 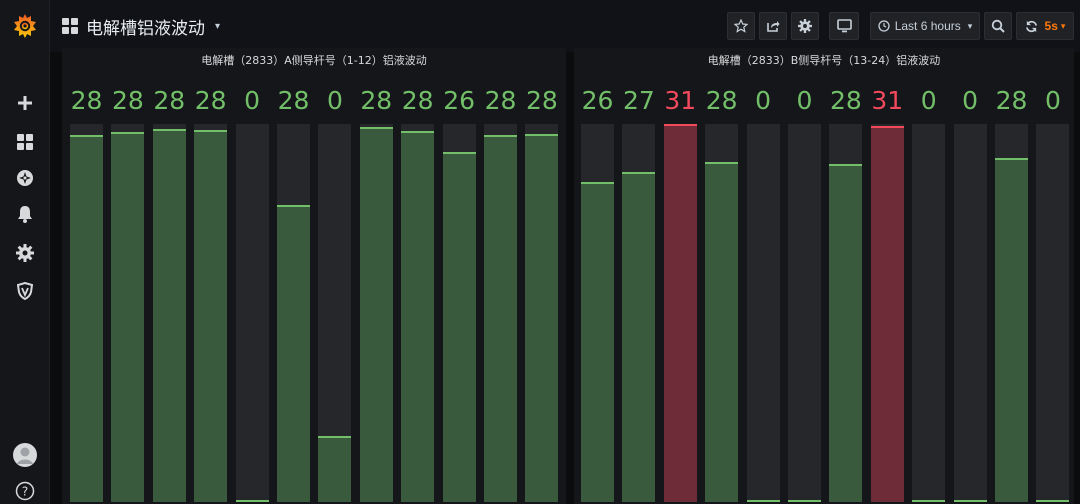 I want to click on bar-gauge-values: 28 28 28 28 0 28 0 28 28 26 28 28, so click(x=314, y=101).